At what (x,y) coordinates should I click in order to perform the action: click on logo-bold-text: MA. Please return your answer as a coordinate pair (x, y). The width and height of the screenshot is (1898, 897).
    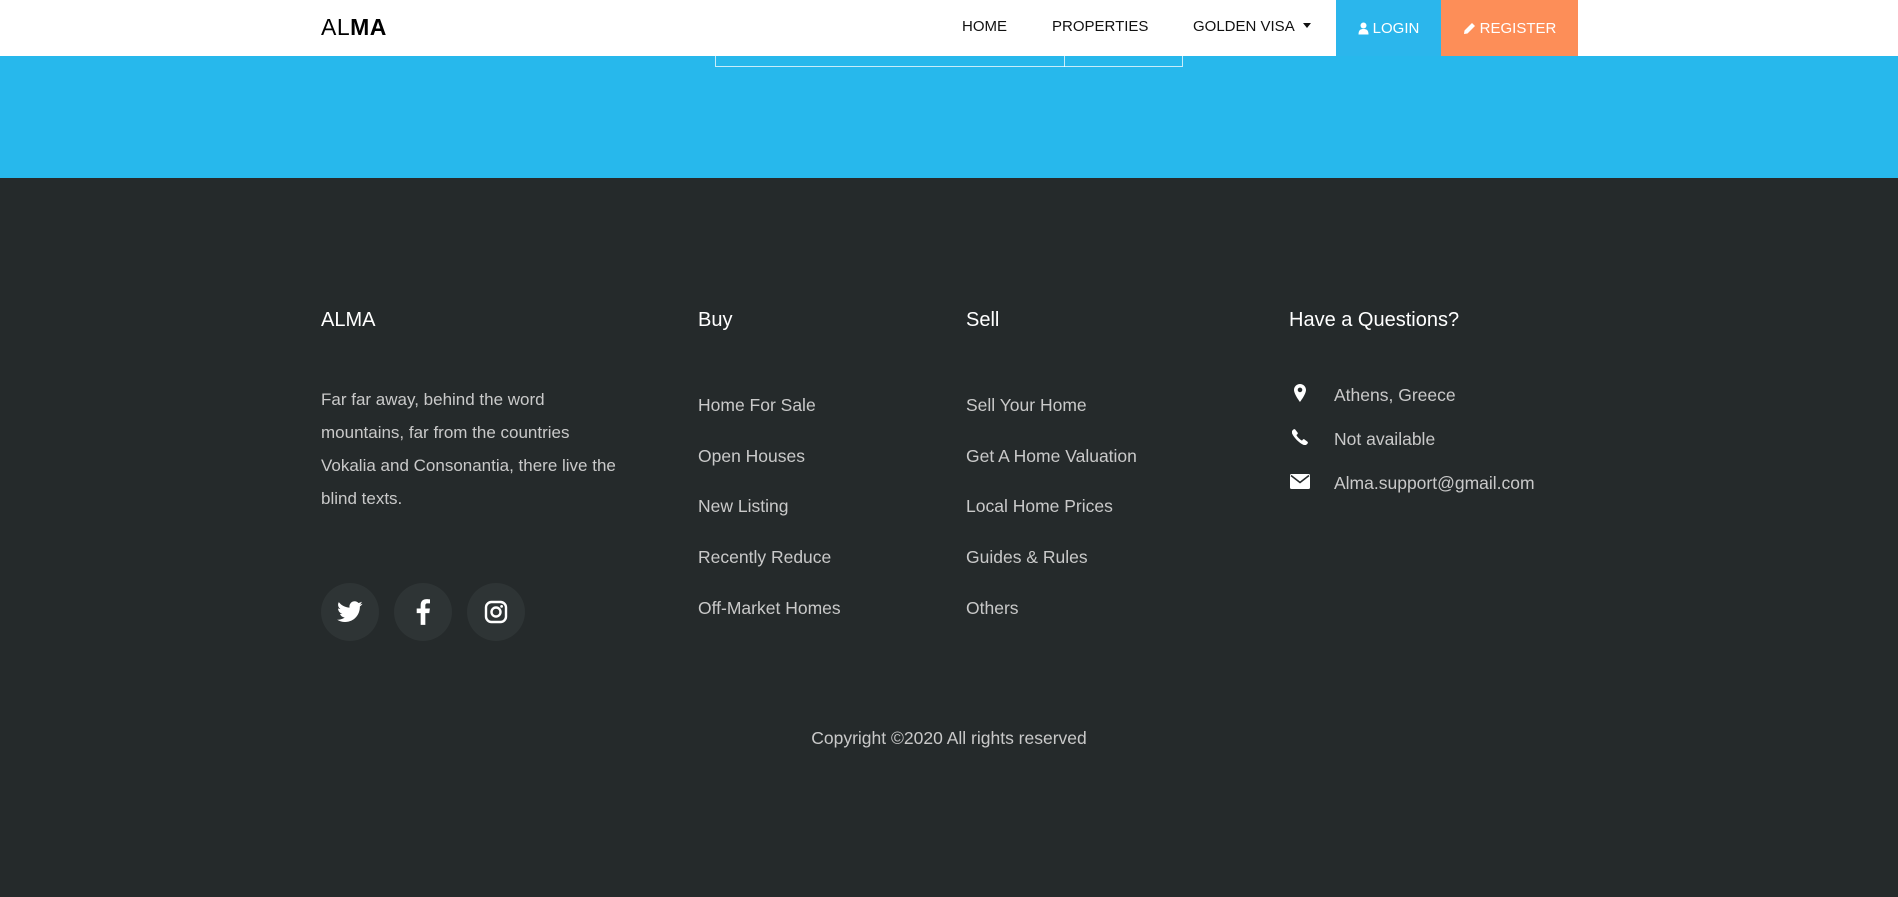
    Looking at the image, I should click on (368, 27).